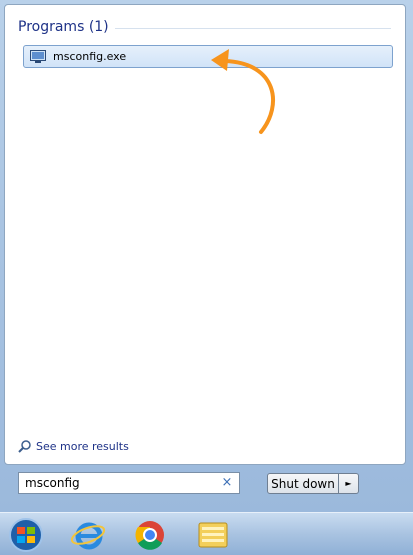 The image size is (413, 555). Describe the element at coordinates (90, 56) in the screenshot. I see `program-label: msconfig.exe` at that location.